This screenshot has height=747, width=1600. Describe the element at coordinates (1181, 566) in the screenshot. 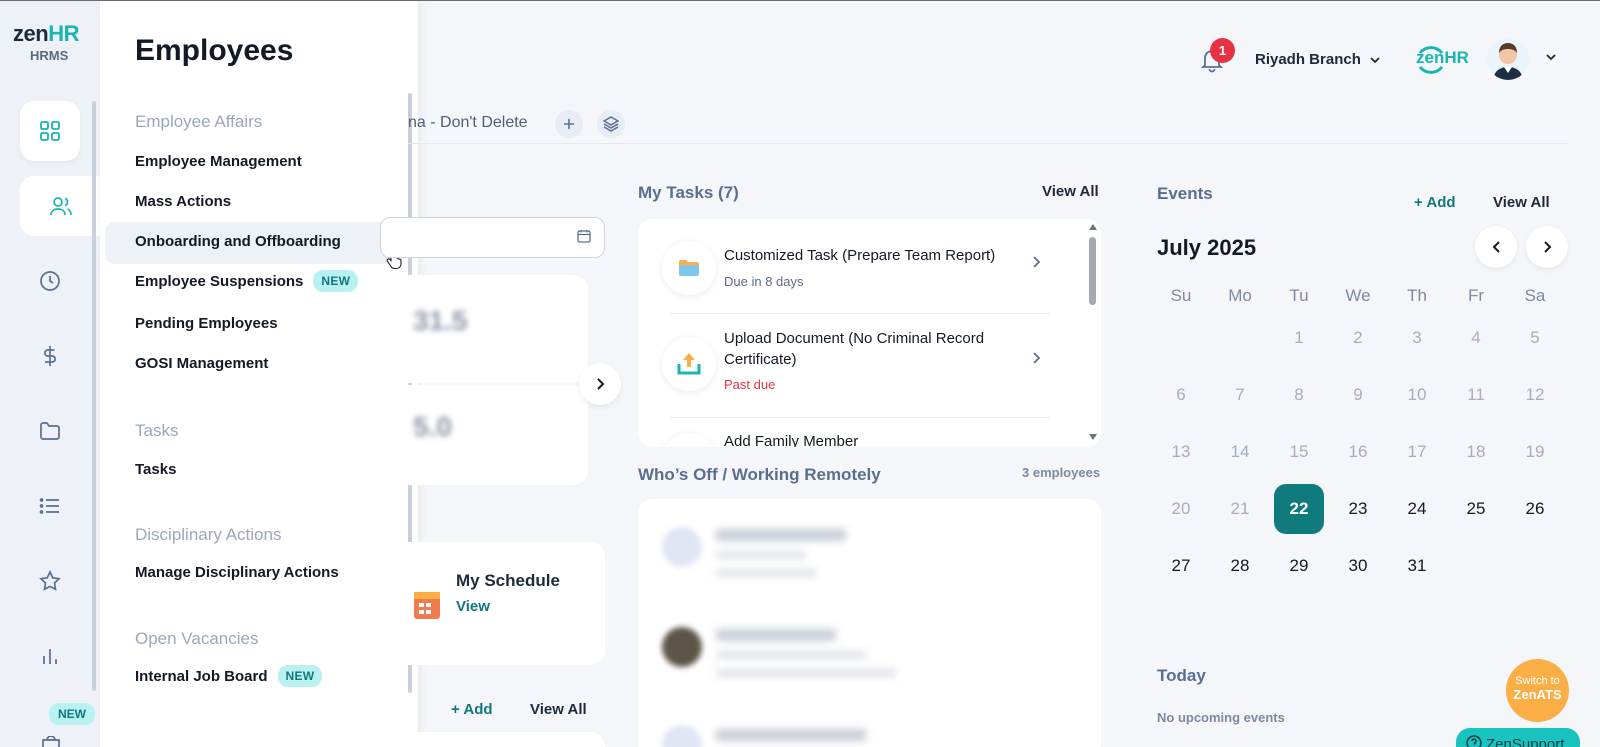

I see `calendar-day: 27` at that location.